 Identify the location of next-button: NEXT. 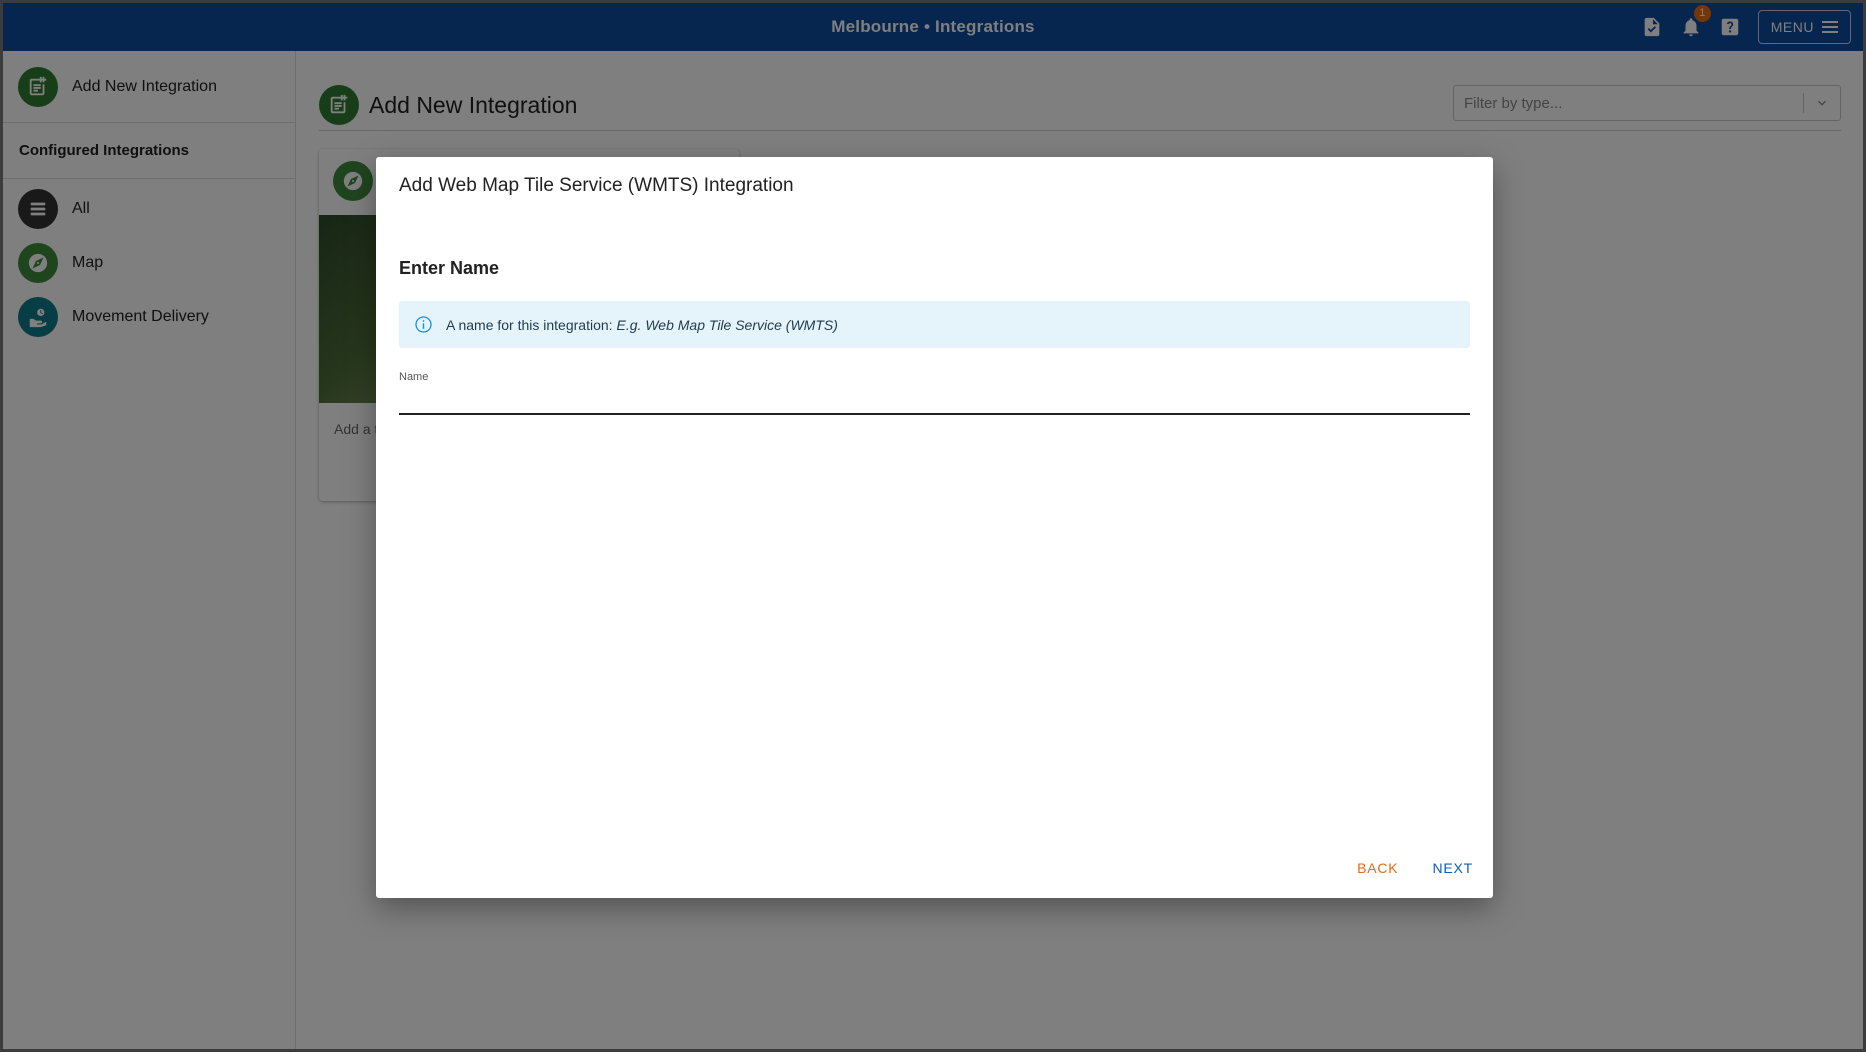
(1452, 868).